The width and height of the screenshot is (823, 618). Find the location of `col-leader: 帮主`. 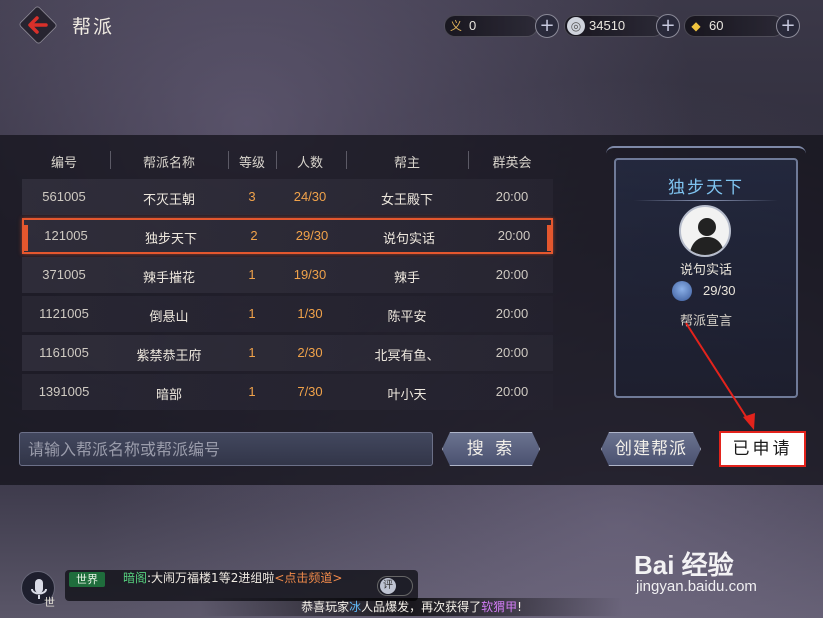

col-leader: 帮主 is located at coordinates (406, 163).